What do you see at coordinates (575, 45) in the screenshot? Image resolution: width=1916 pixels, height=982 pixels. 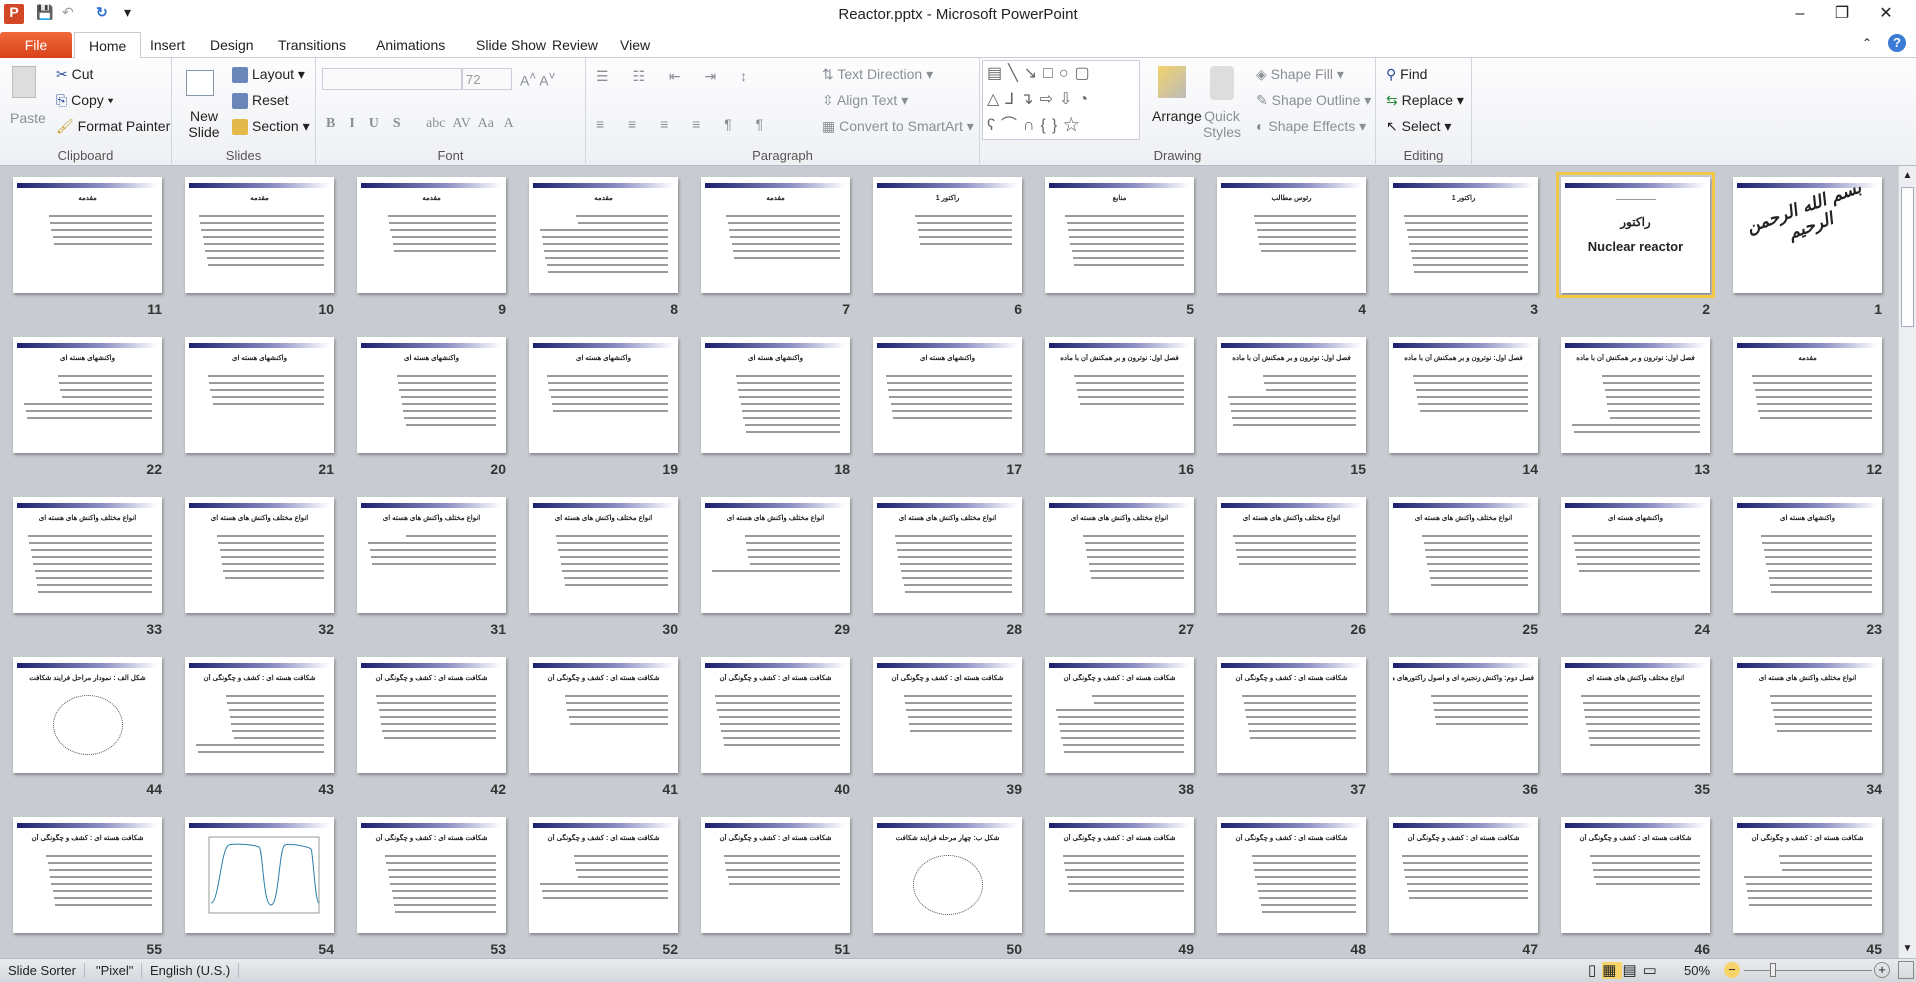 I see `tab-review: Review` at bounding box center [575, 45].